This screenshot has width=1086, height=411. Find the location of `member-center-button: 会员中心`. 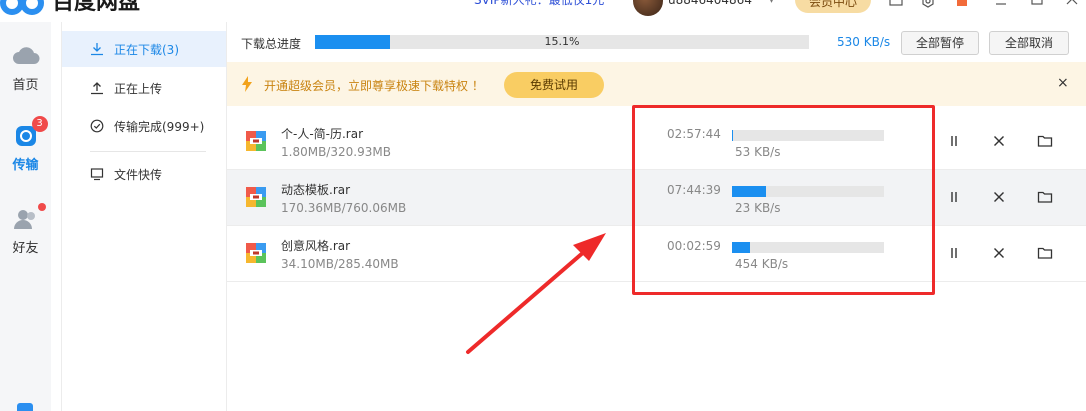

member-center-button: 会员中心 is located at coordinates (833, 6).